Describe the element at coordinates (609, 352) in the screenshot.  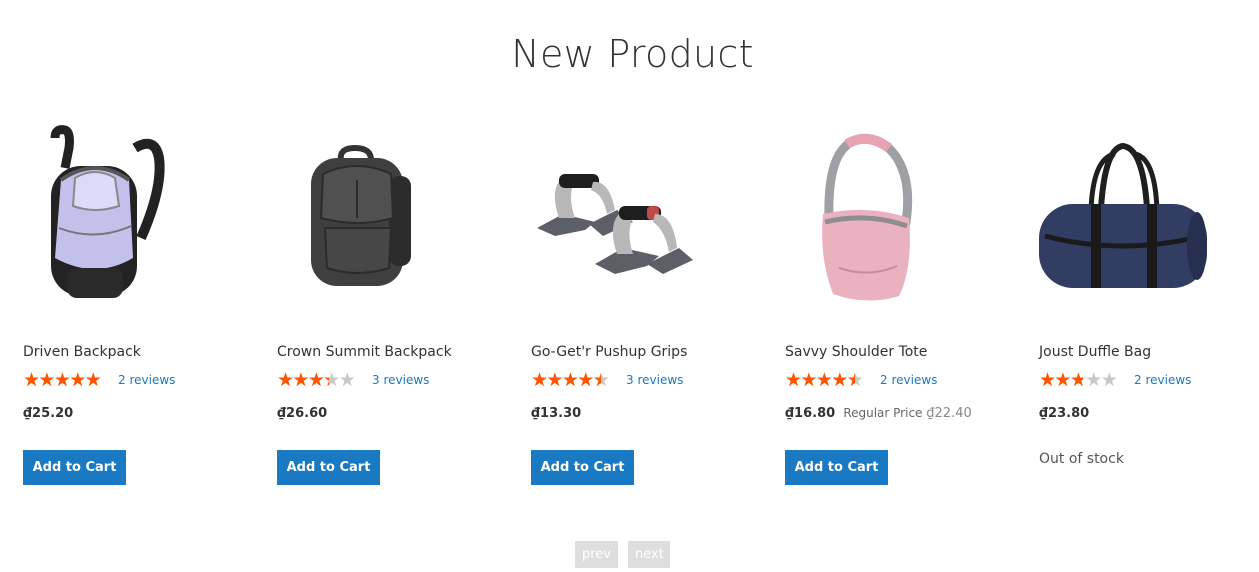
I see `product-name-link: Go-Get'r Pushup Grips` at that location.